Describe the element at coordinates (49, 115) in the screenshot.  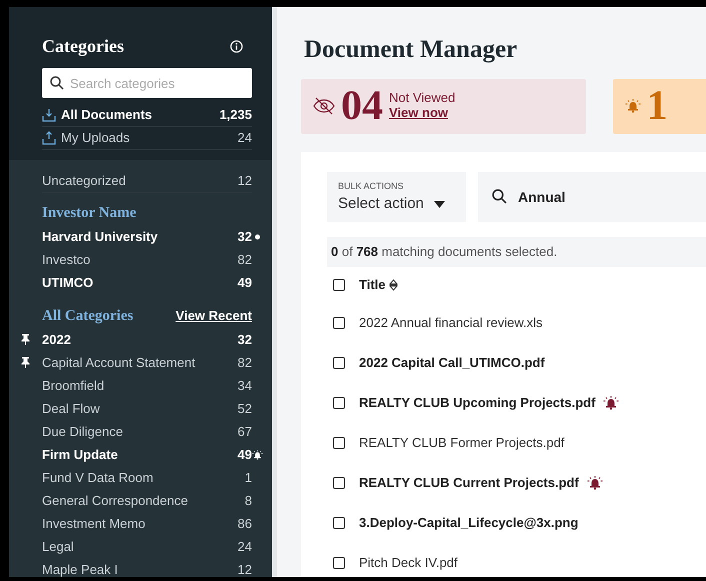
I see `download-icon` at that location.